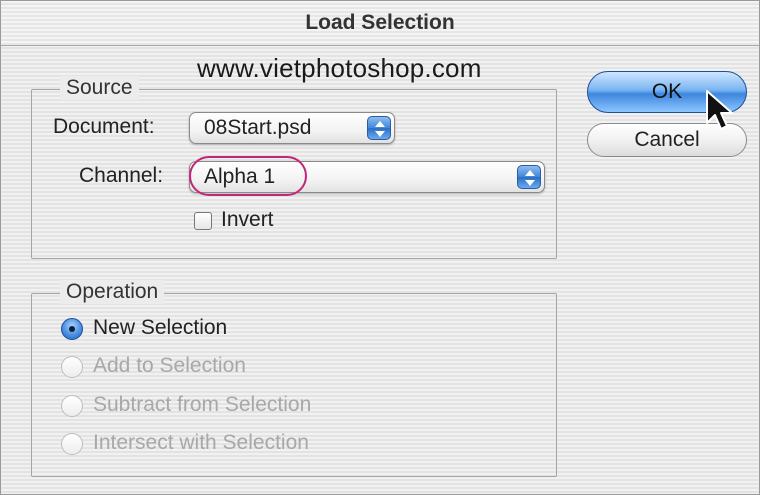 This screenshot has height=495, width=760. I want to click on radio-add-to-selection, so click(72, 367).